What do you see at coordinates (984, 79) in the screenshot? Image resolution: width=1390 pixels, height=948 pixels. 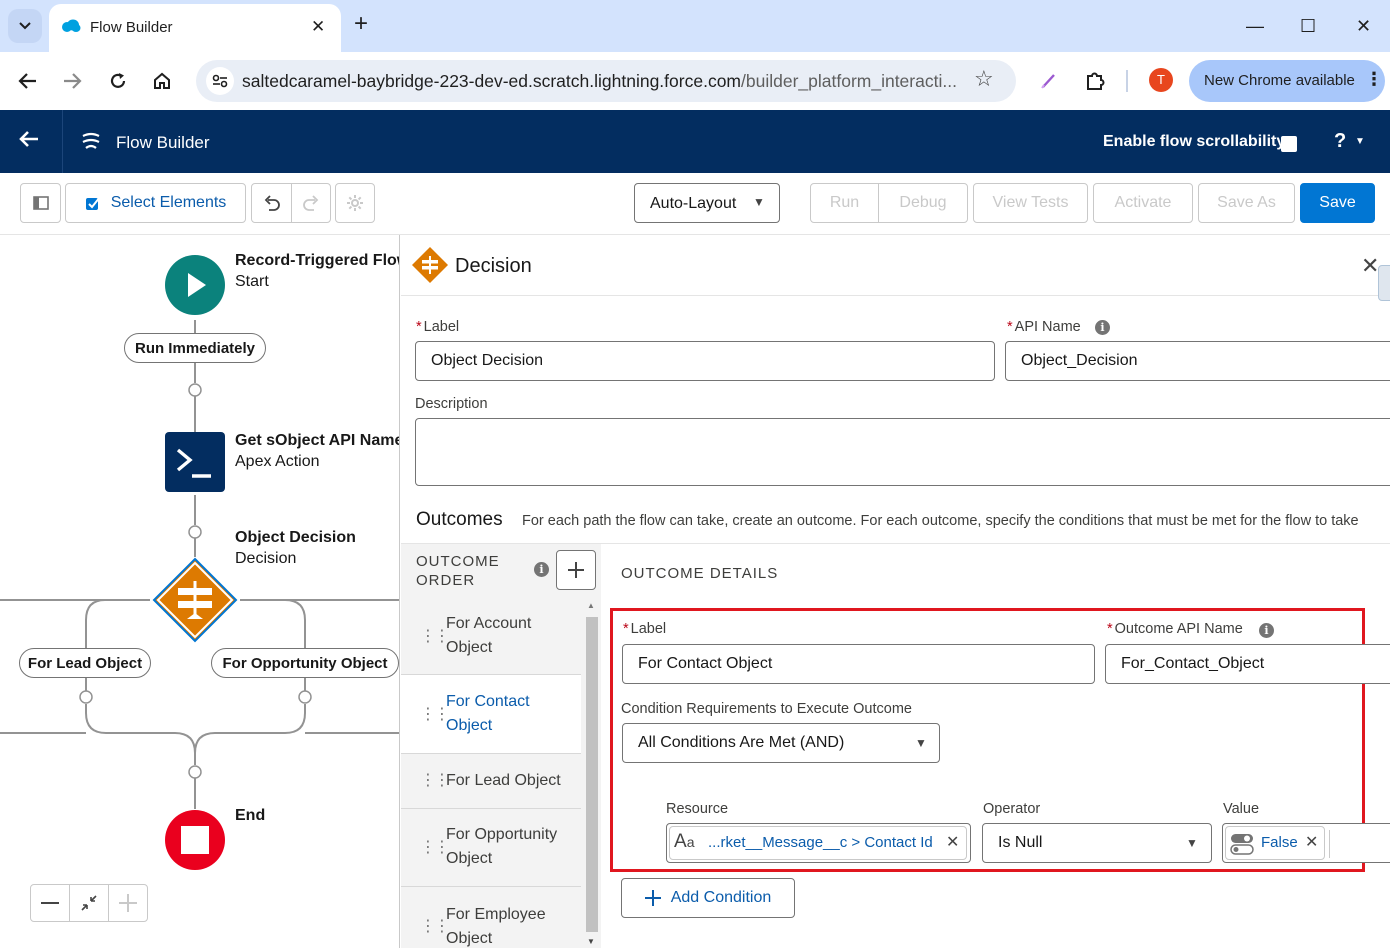 I see `bookmark-star-icon: ☆` at bounding box center [984, 79].